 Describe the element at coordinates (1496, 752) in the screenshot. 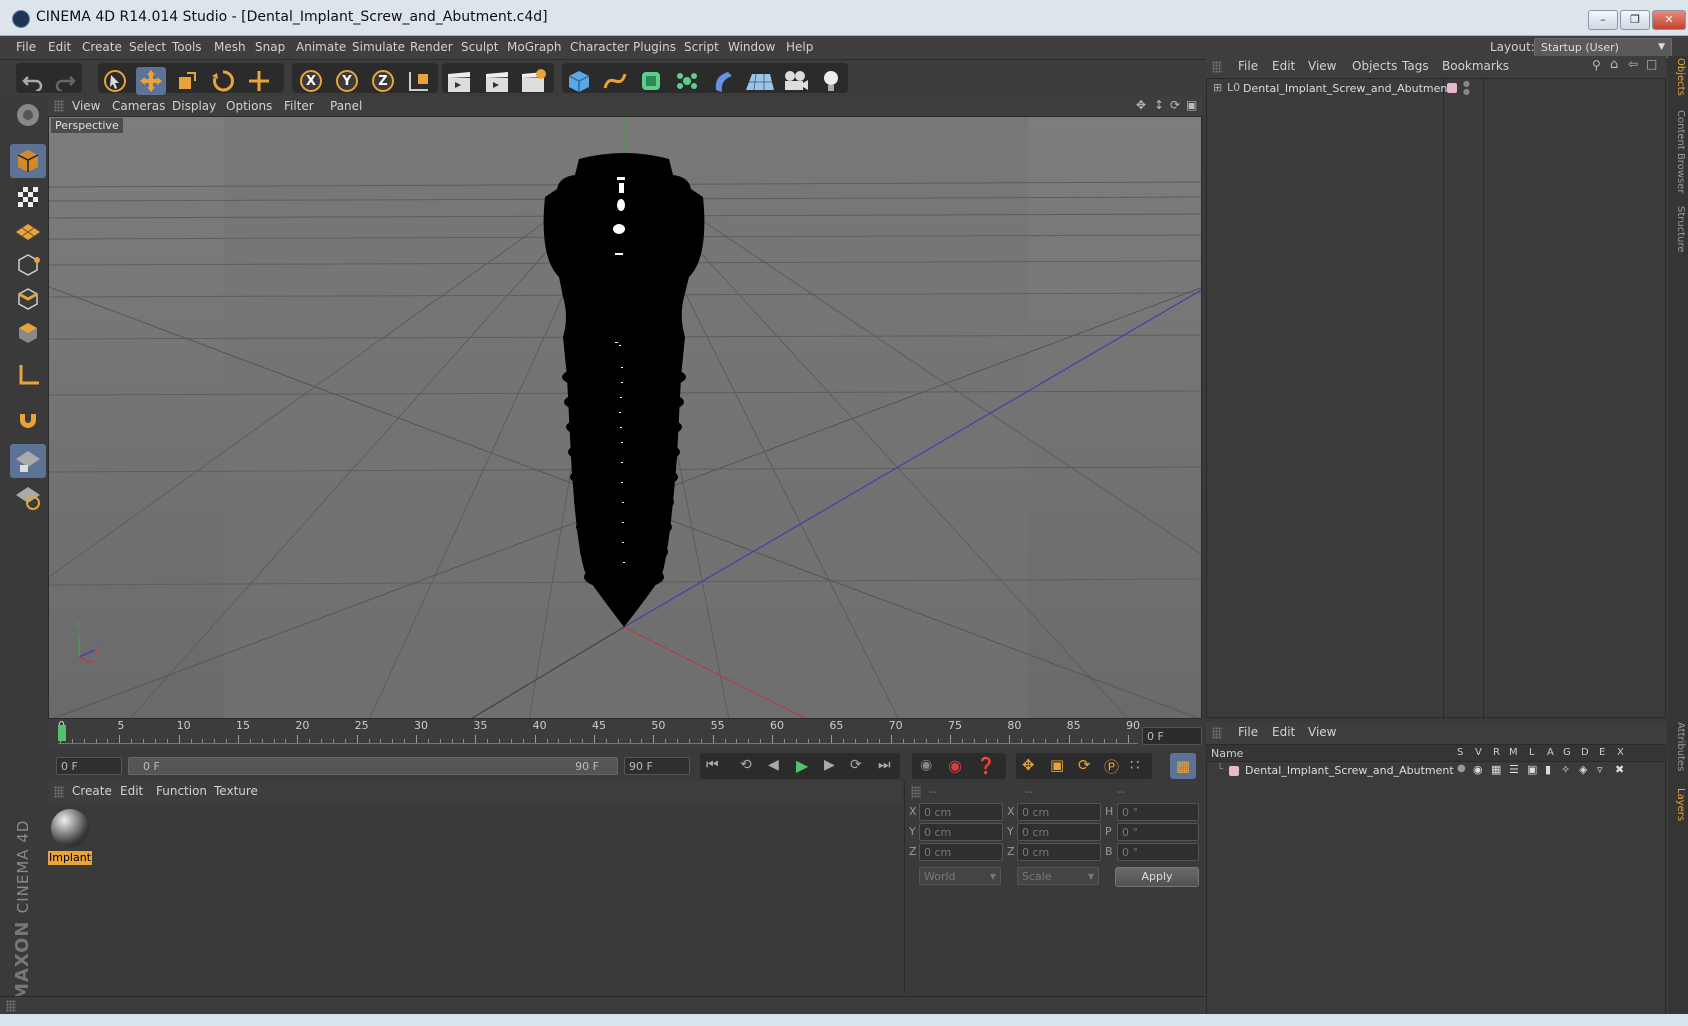

I see `col-render: R` at that location.